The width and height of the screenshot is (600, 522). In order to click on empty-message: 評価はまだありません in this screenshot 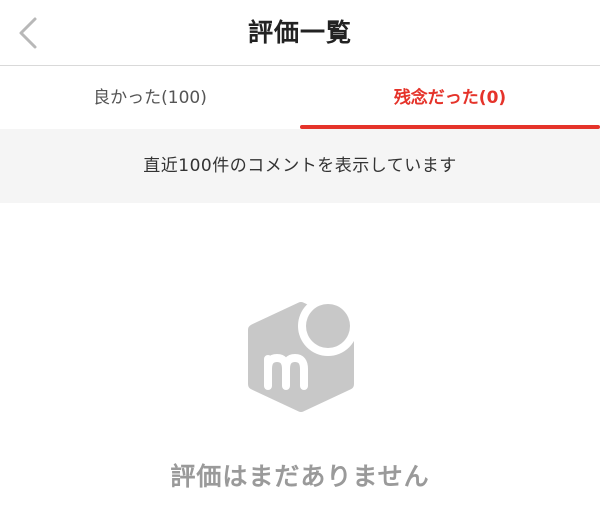, I will do `click(300, 476)`.